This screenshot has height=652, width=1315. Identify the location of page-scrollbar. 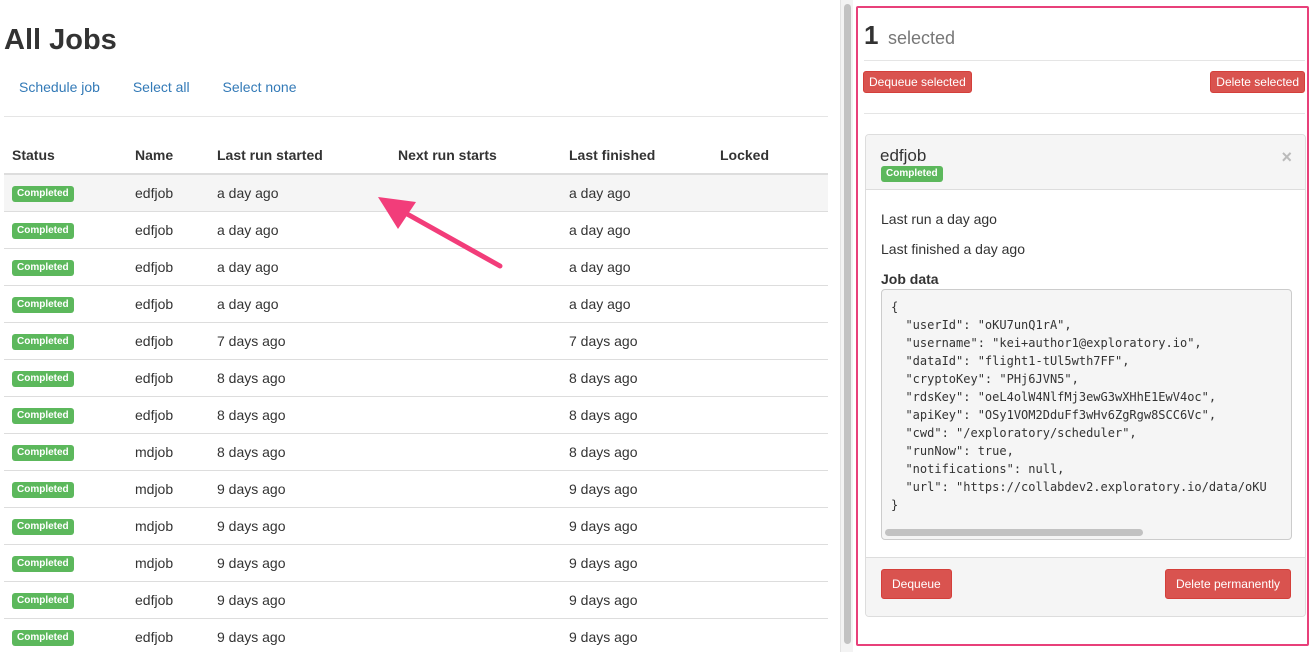
(846, 326).